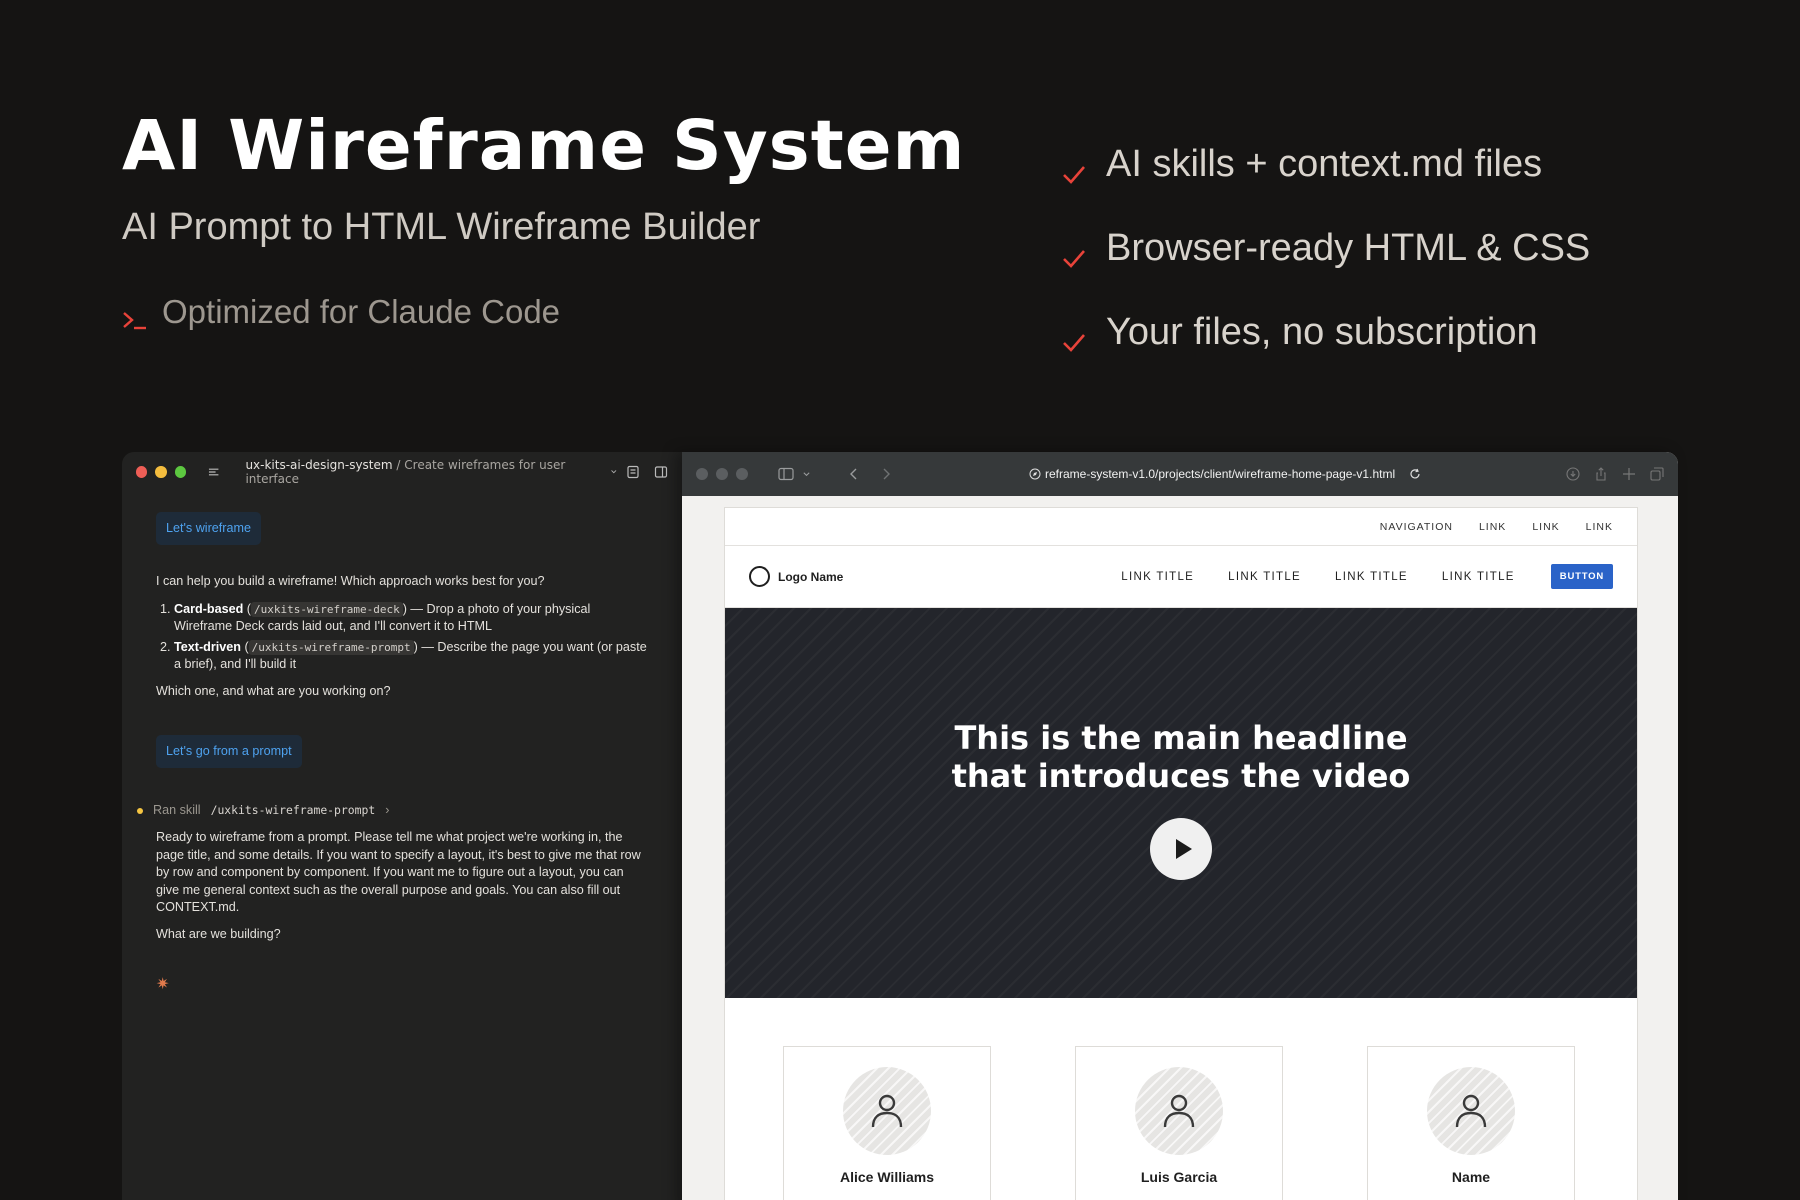 Image resolution: width=1800 pixels, height=1200 pixels. I want to click on feature-text: Browser-ready HTML & CSS, so click(1348, 247).